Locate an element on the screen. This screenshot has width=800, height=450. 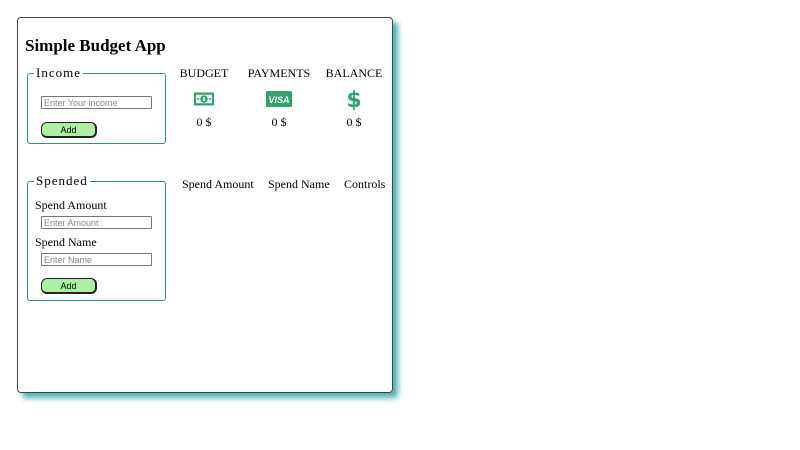
balance-value: 0 $ is located at coordinates (354, 122).